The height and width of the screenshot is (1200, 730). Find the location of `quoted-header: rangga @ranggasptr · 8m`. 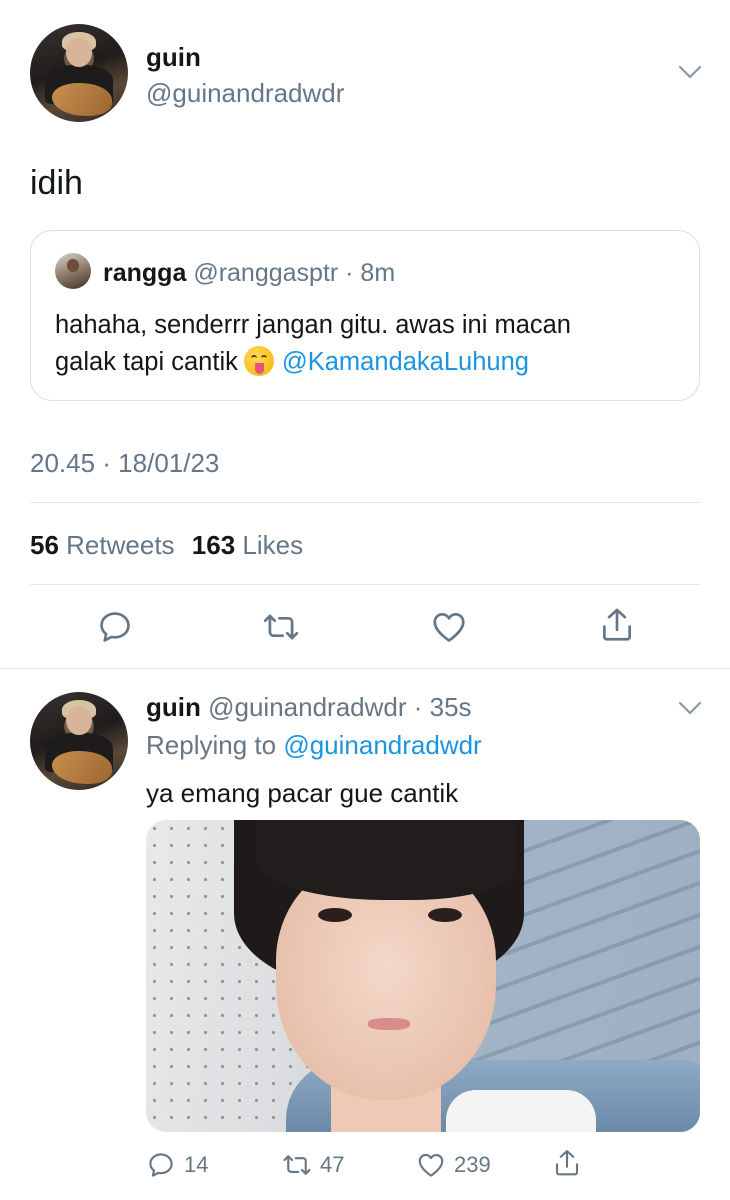

quoted-header: rangga @ranggasptr · 8m is located at coordinates (249, 273).